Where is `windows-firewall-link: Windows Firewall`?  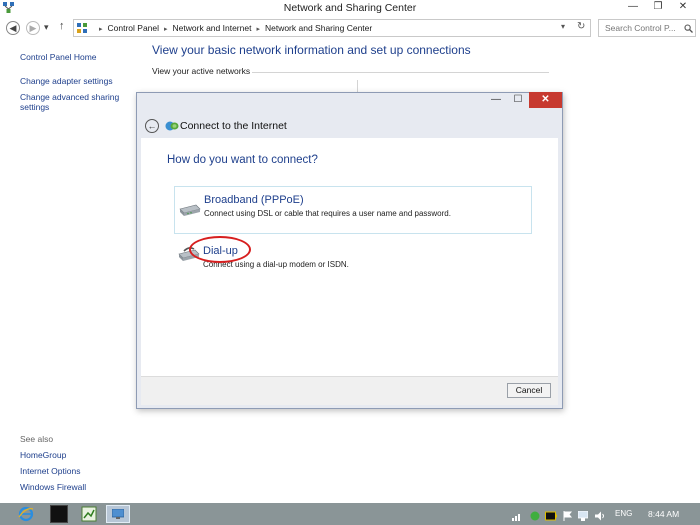
windows-firewall-link: Windows Firewall is located at coordinates (53, 487).